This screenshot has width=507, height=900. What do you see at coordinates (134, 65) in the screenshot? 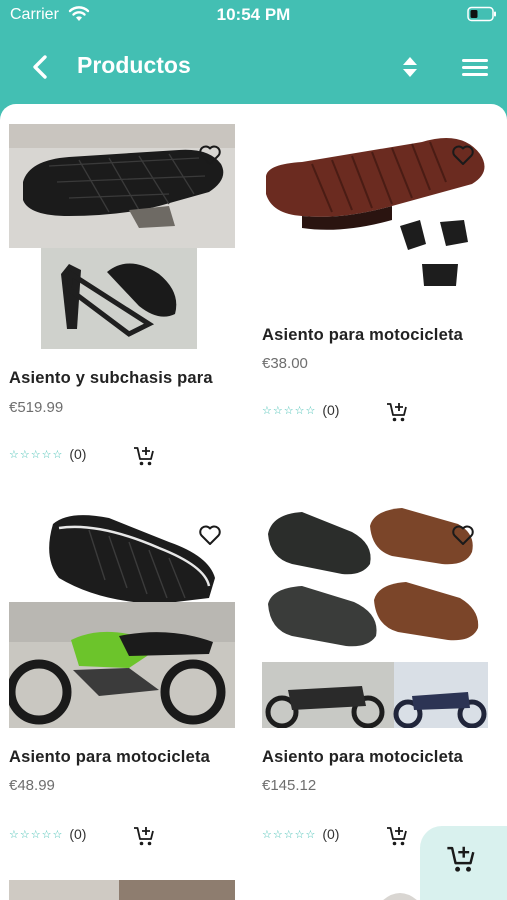
I see `page-title: Productos` at bounding box center [134, 65].